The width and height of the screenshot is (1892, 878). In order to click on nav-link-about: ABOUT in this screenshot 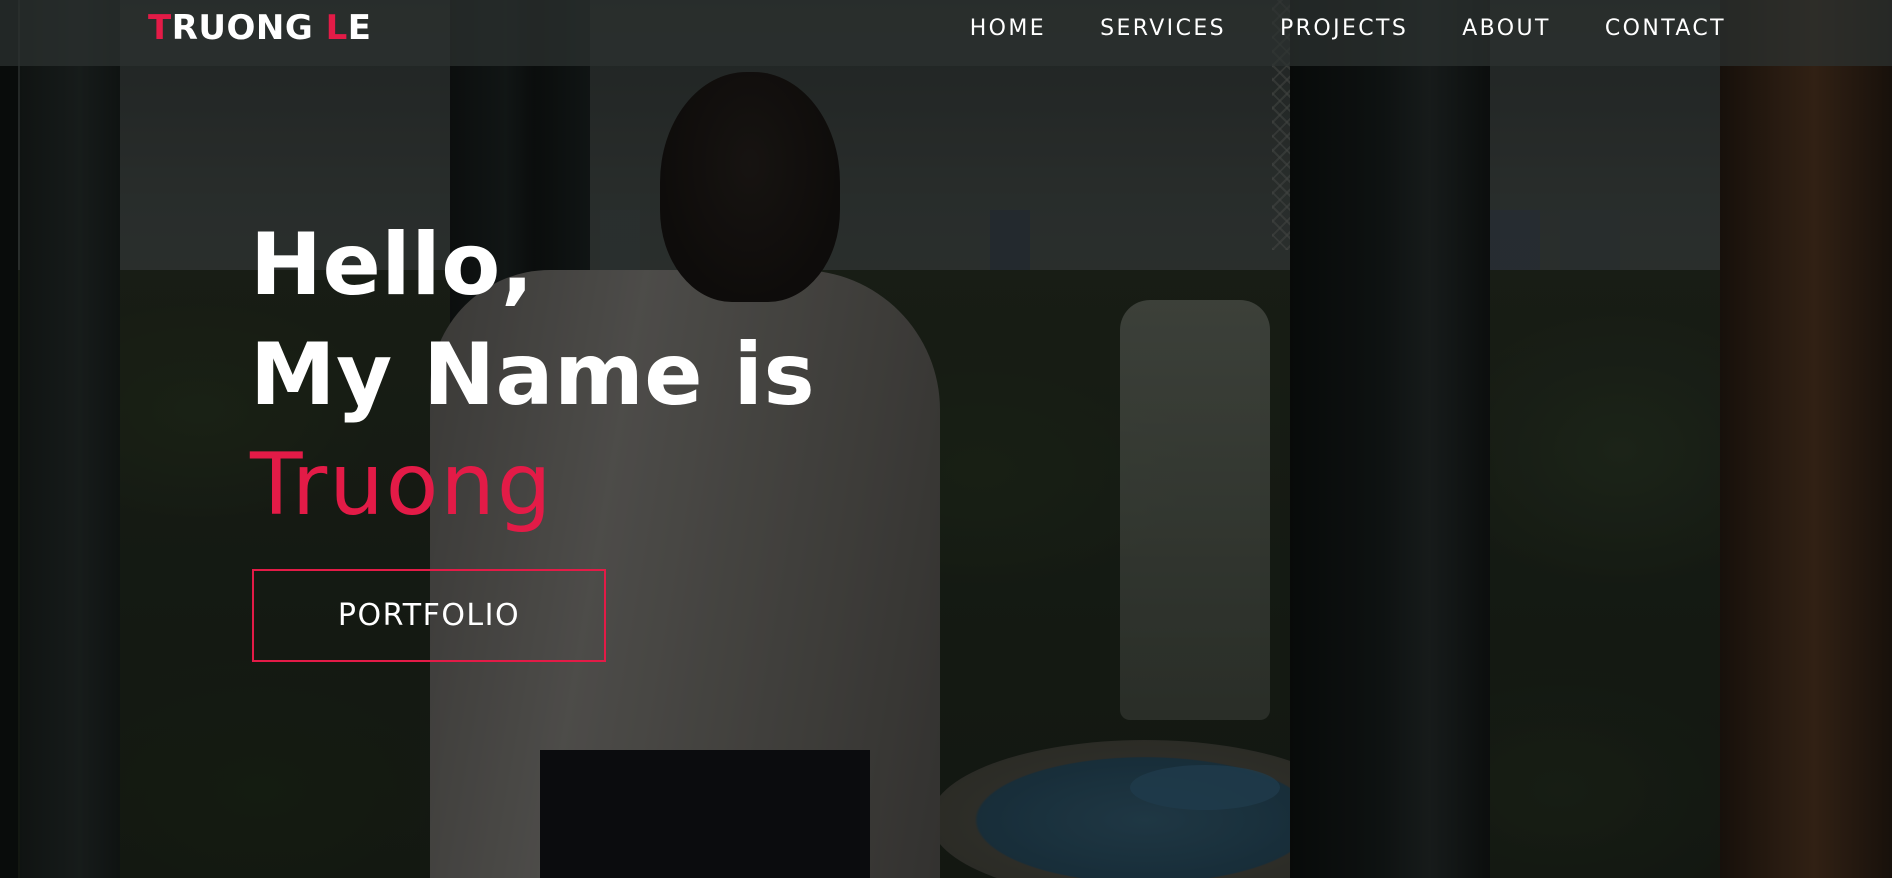, I will do `click(1506, 28)`.